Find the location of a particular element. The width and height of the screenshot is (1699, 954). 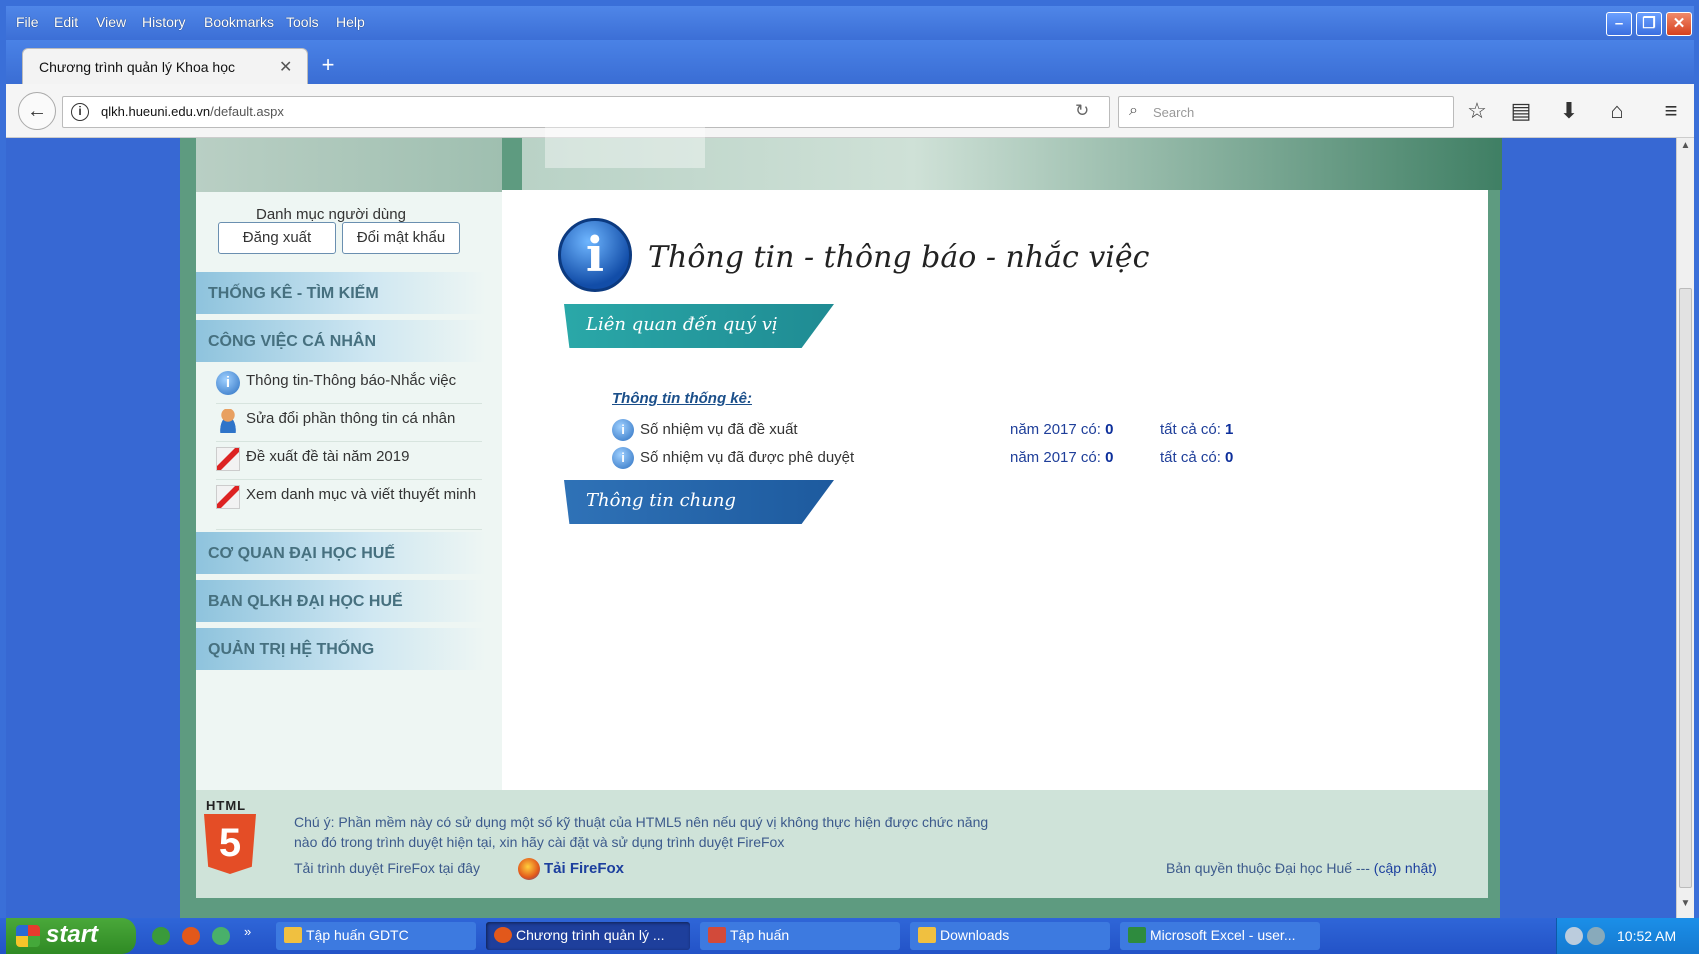

browser-tab: Chương trình quản lý Khoa học ✕ is located at coordinates (165, 68).